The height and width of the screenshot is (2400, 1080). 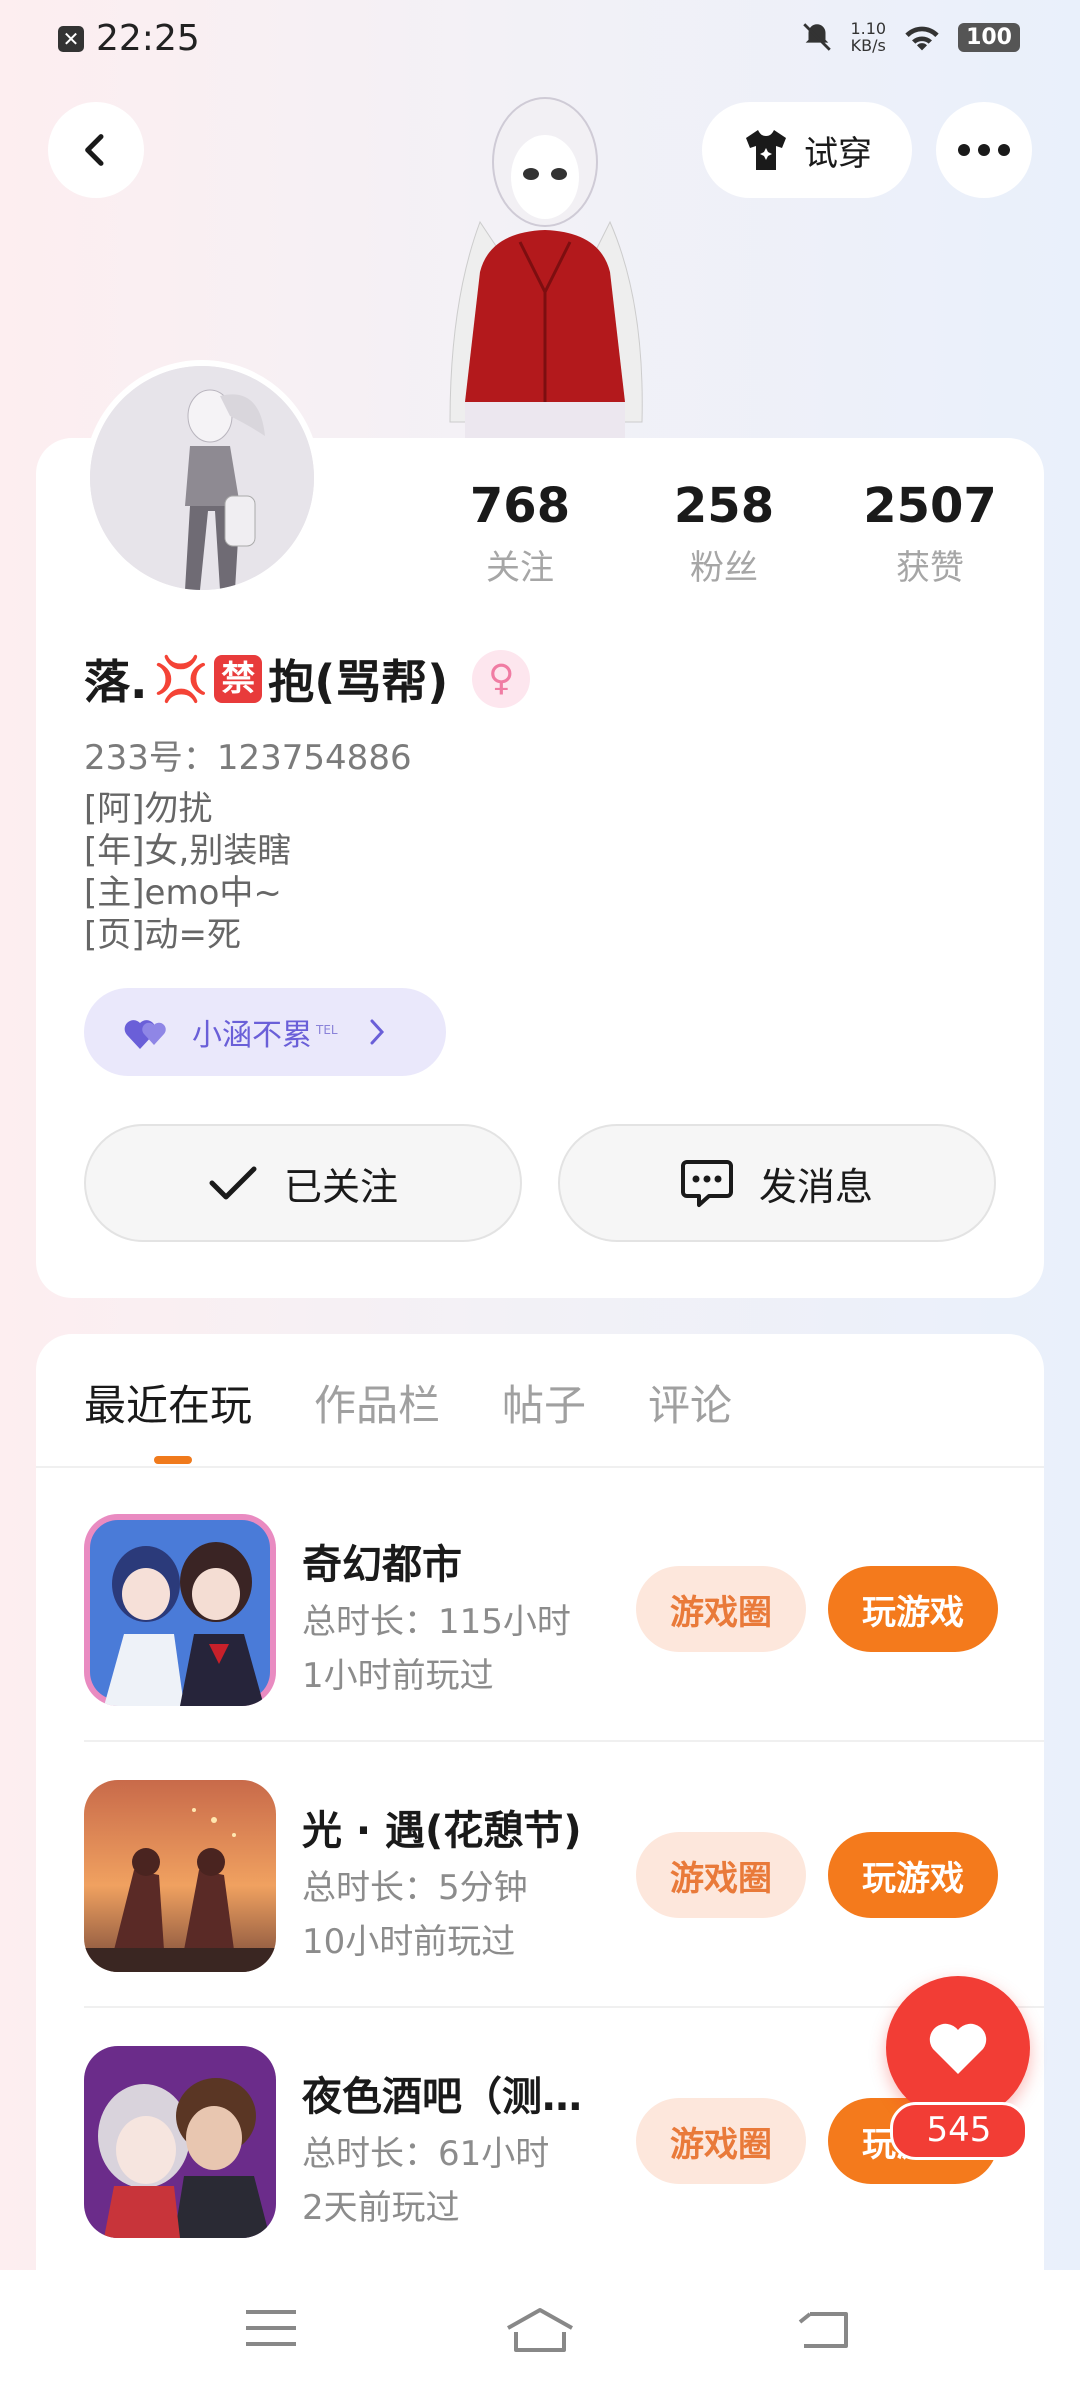 What do you see at coordinates (520, 506) in the screenshot?
I see `stat-following-count: 768` at bounding box center [520, 506].